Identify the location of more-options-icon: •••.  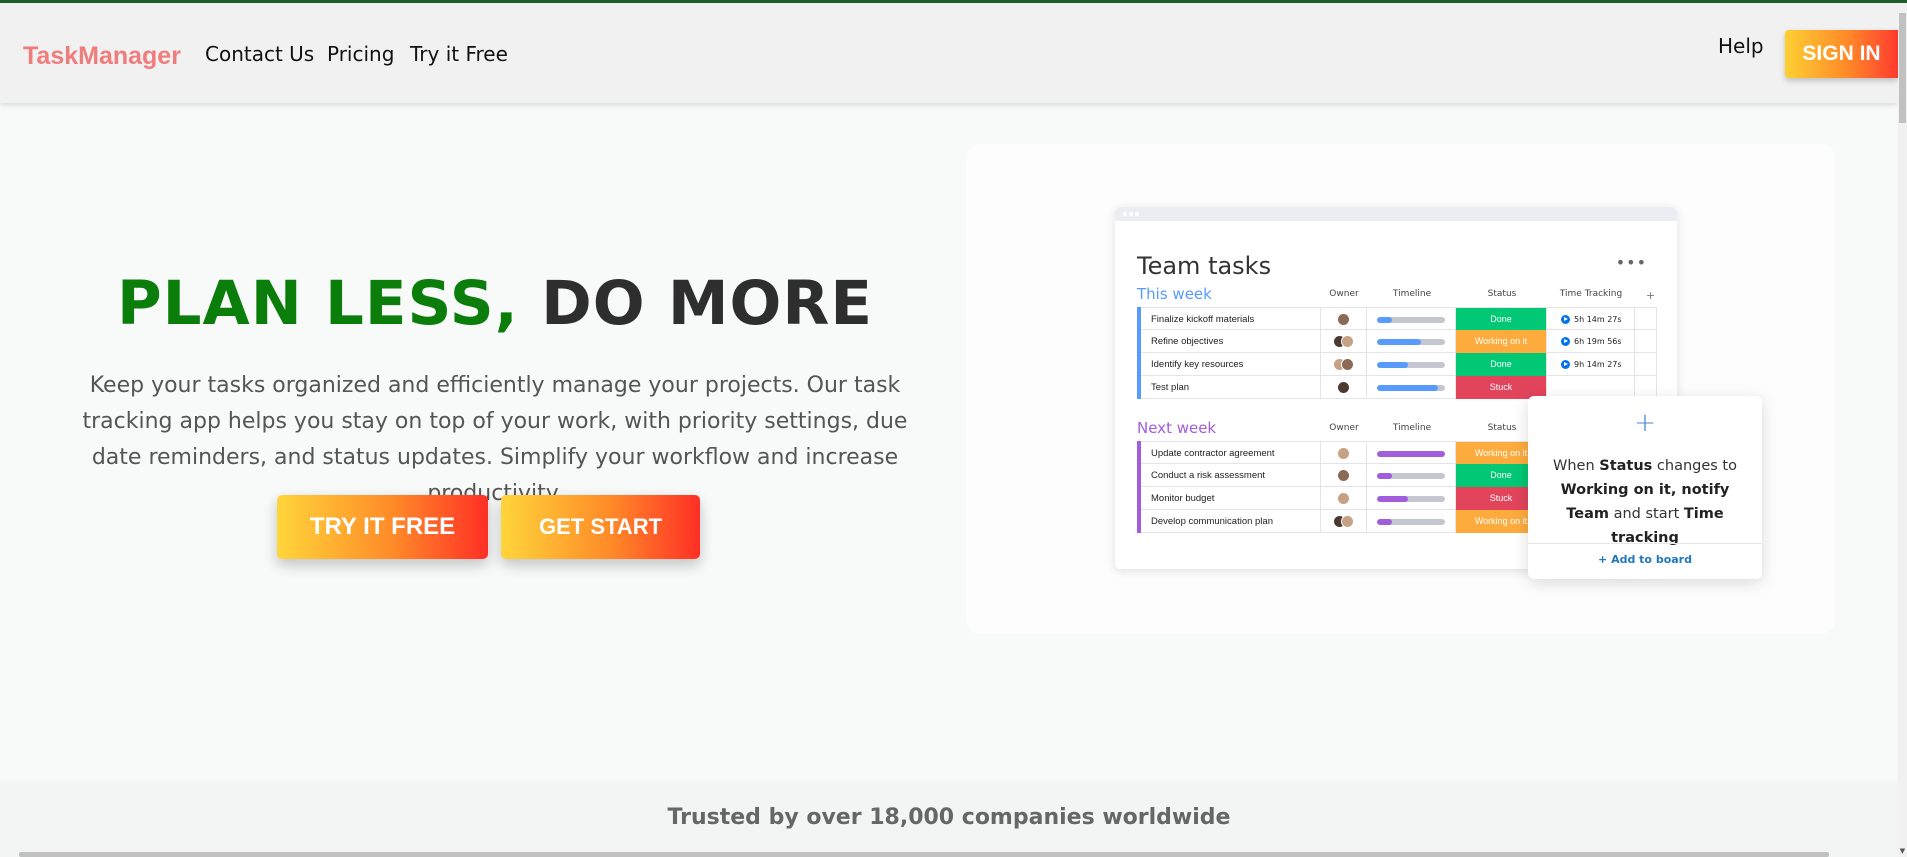
(1631, 262).